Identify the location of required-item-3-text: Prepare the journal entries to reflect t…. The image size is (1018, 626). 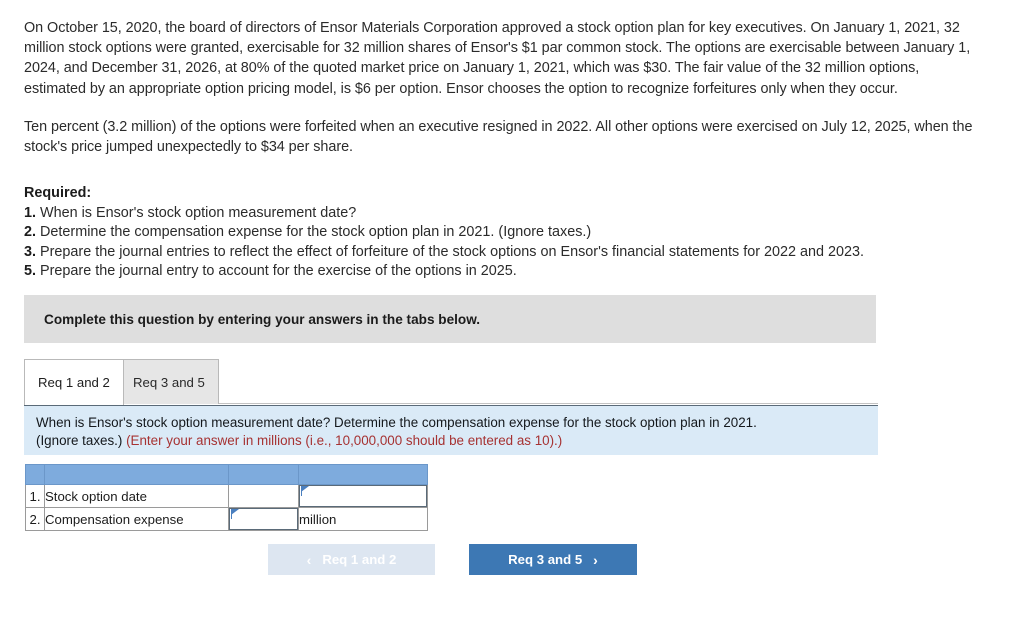
(452, 251).